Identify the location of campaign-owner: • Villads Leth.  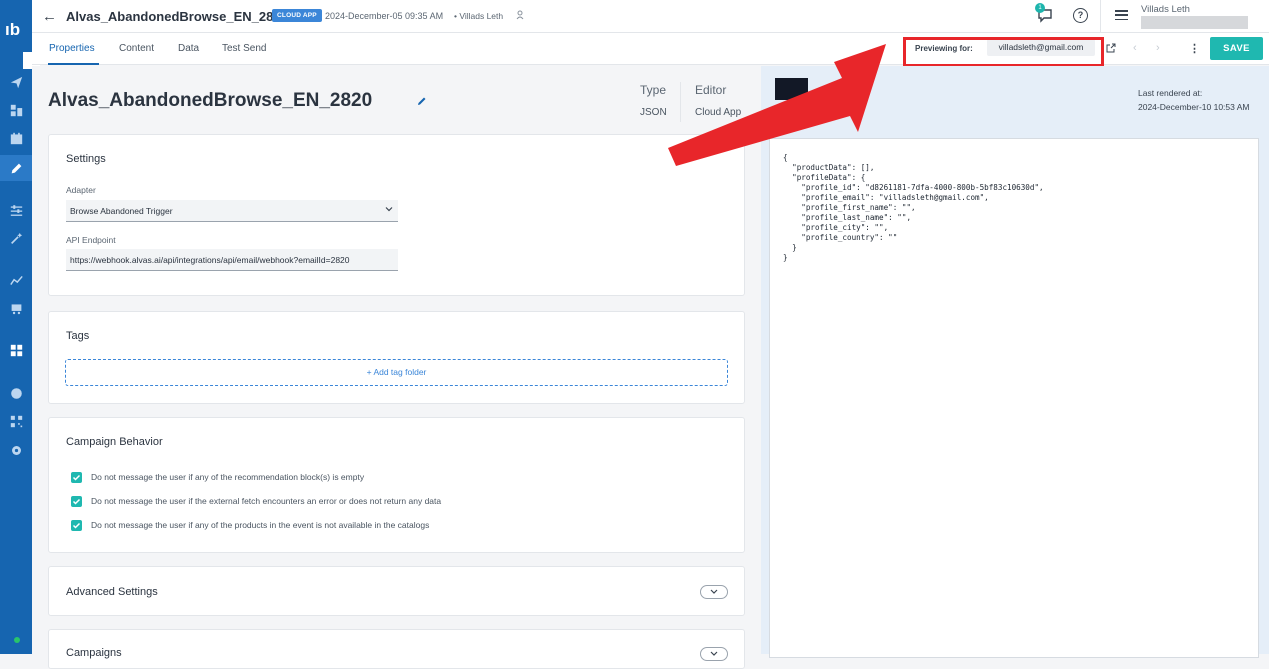
(479, 16).